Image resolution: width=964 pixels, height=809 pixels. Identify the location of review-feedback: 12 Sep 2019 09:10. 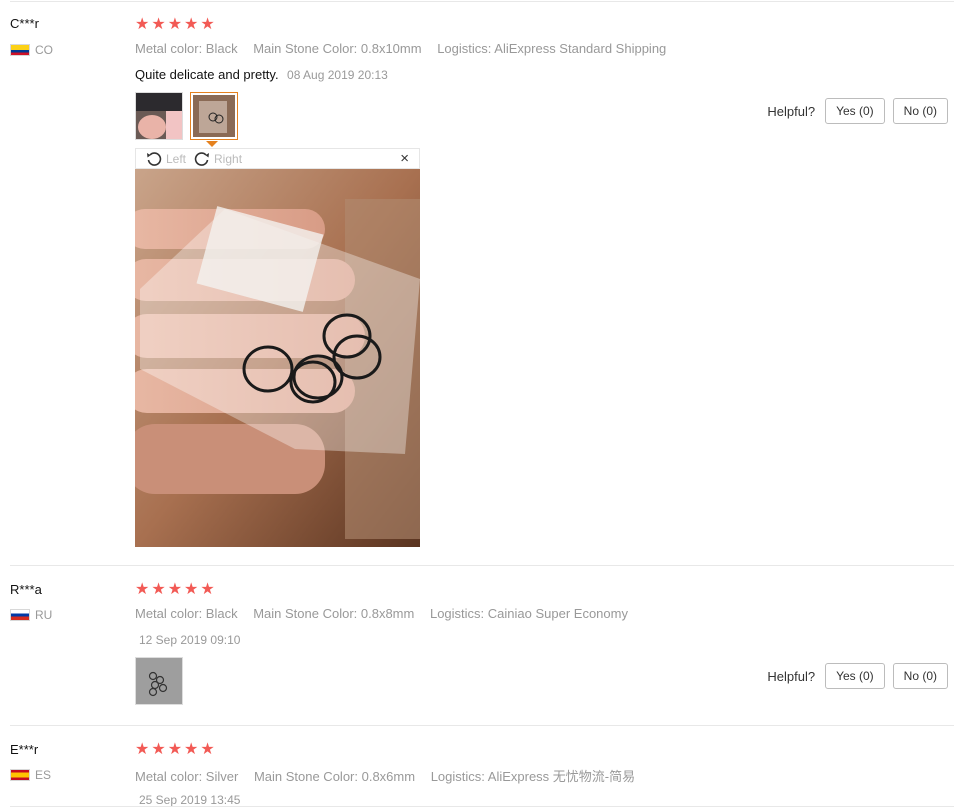
(187, 640).